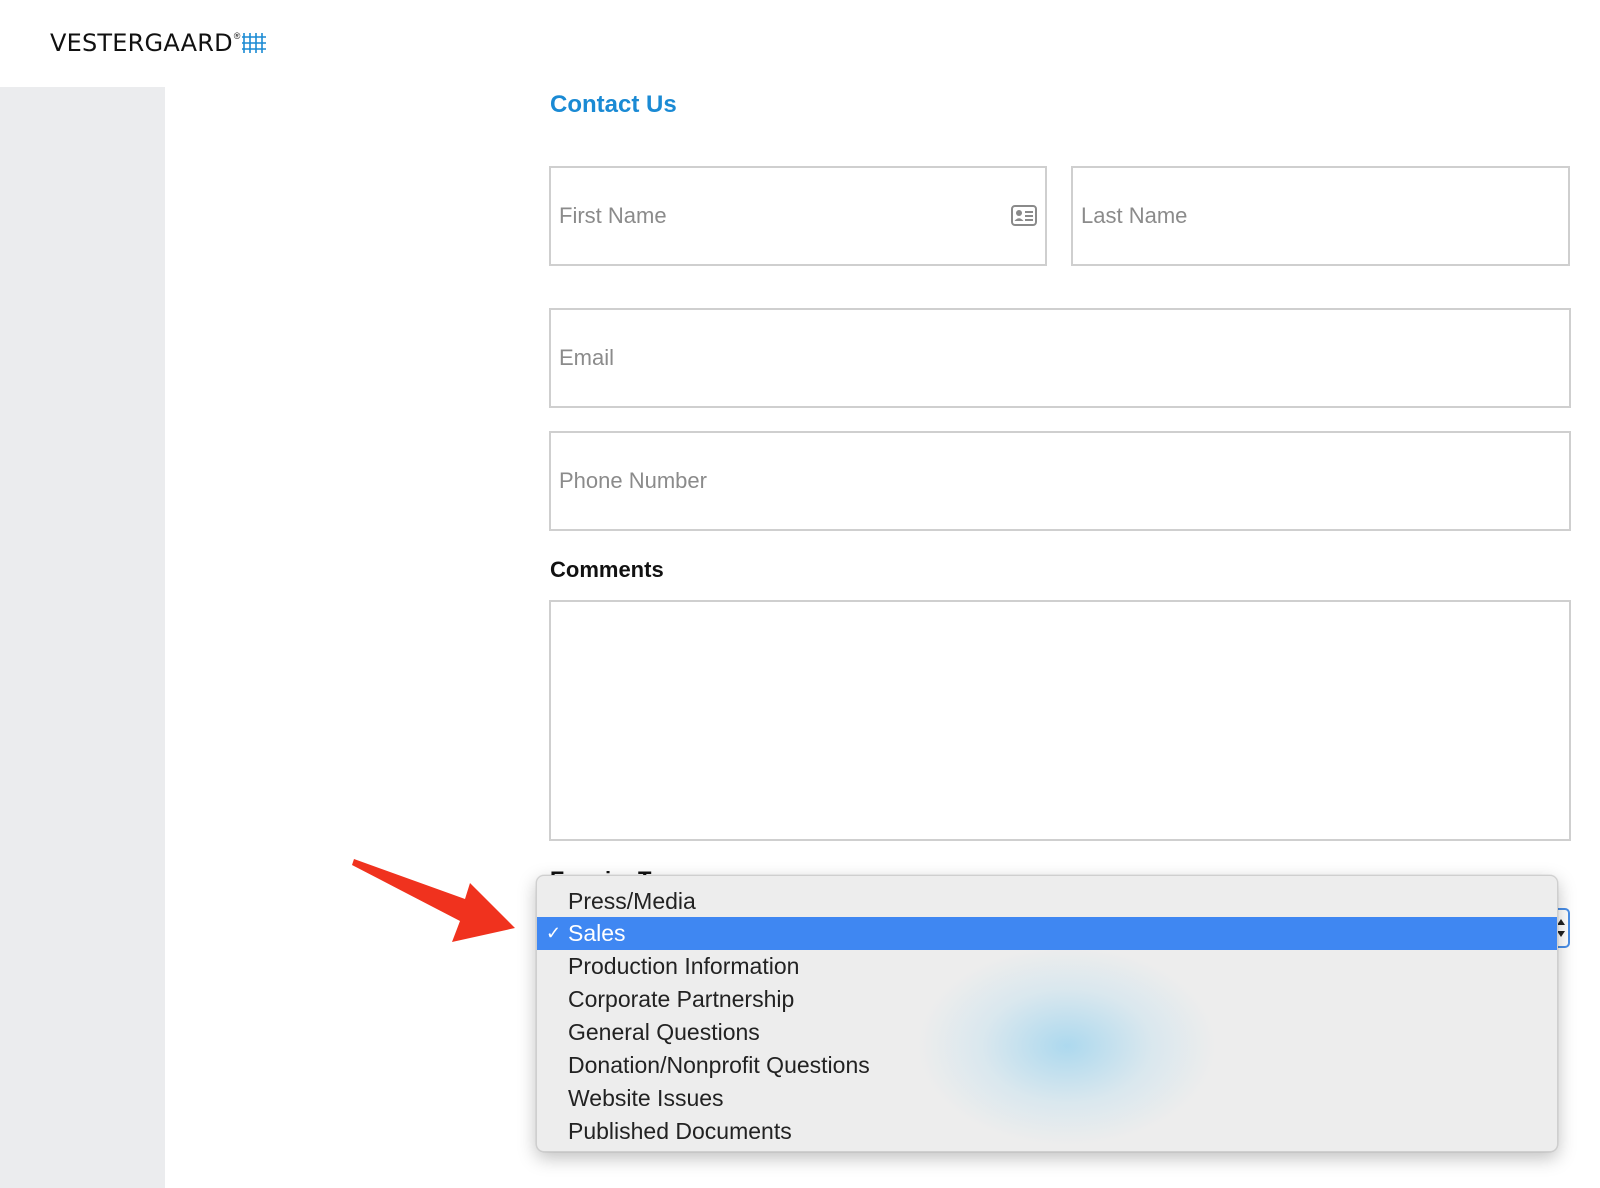 Image resolution: width=1600 pixels, height=1188 pixels. What do you see at coordinates (1047, 1065) in the screenshot?
I see `dropdown-option-donation-nonprofit: Donation/Nonprofit Questions` at bounding box center [1047, 1065].